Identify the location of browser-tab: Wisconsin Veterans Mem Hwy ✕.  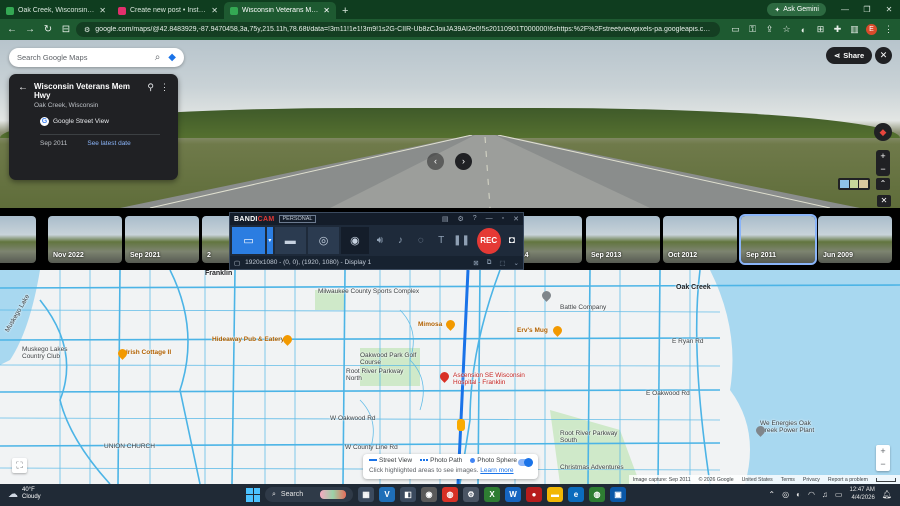
(280, 10).